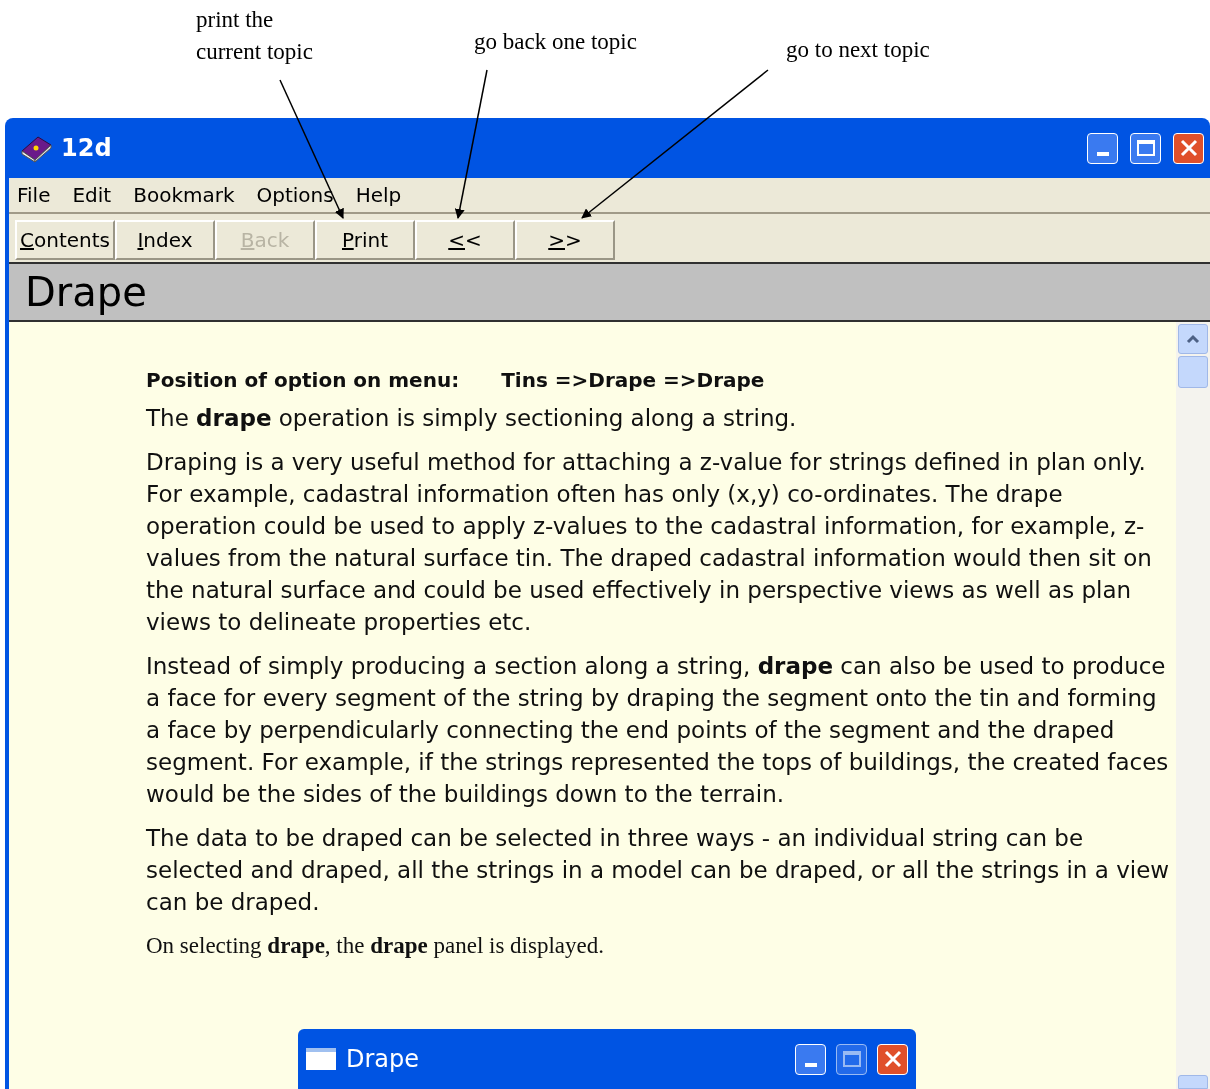 The image size is (1210, 1089). I want to click on scroll-up-button, so click(1193, 339).